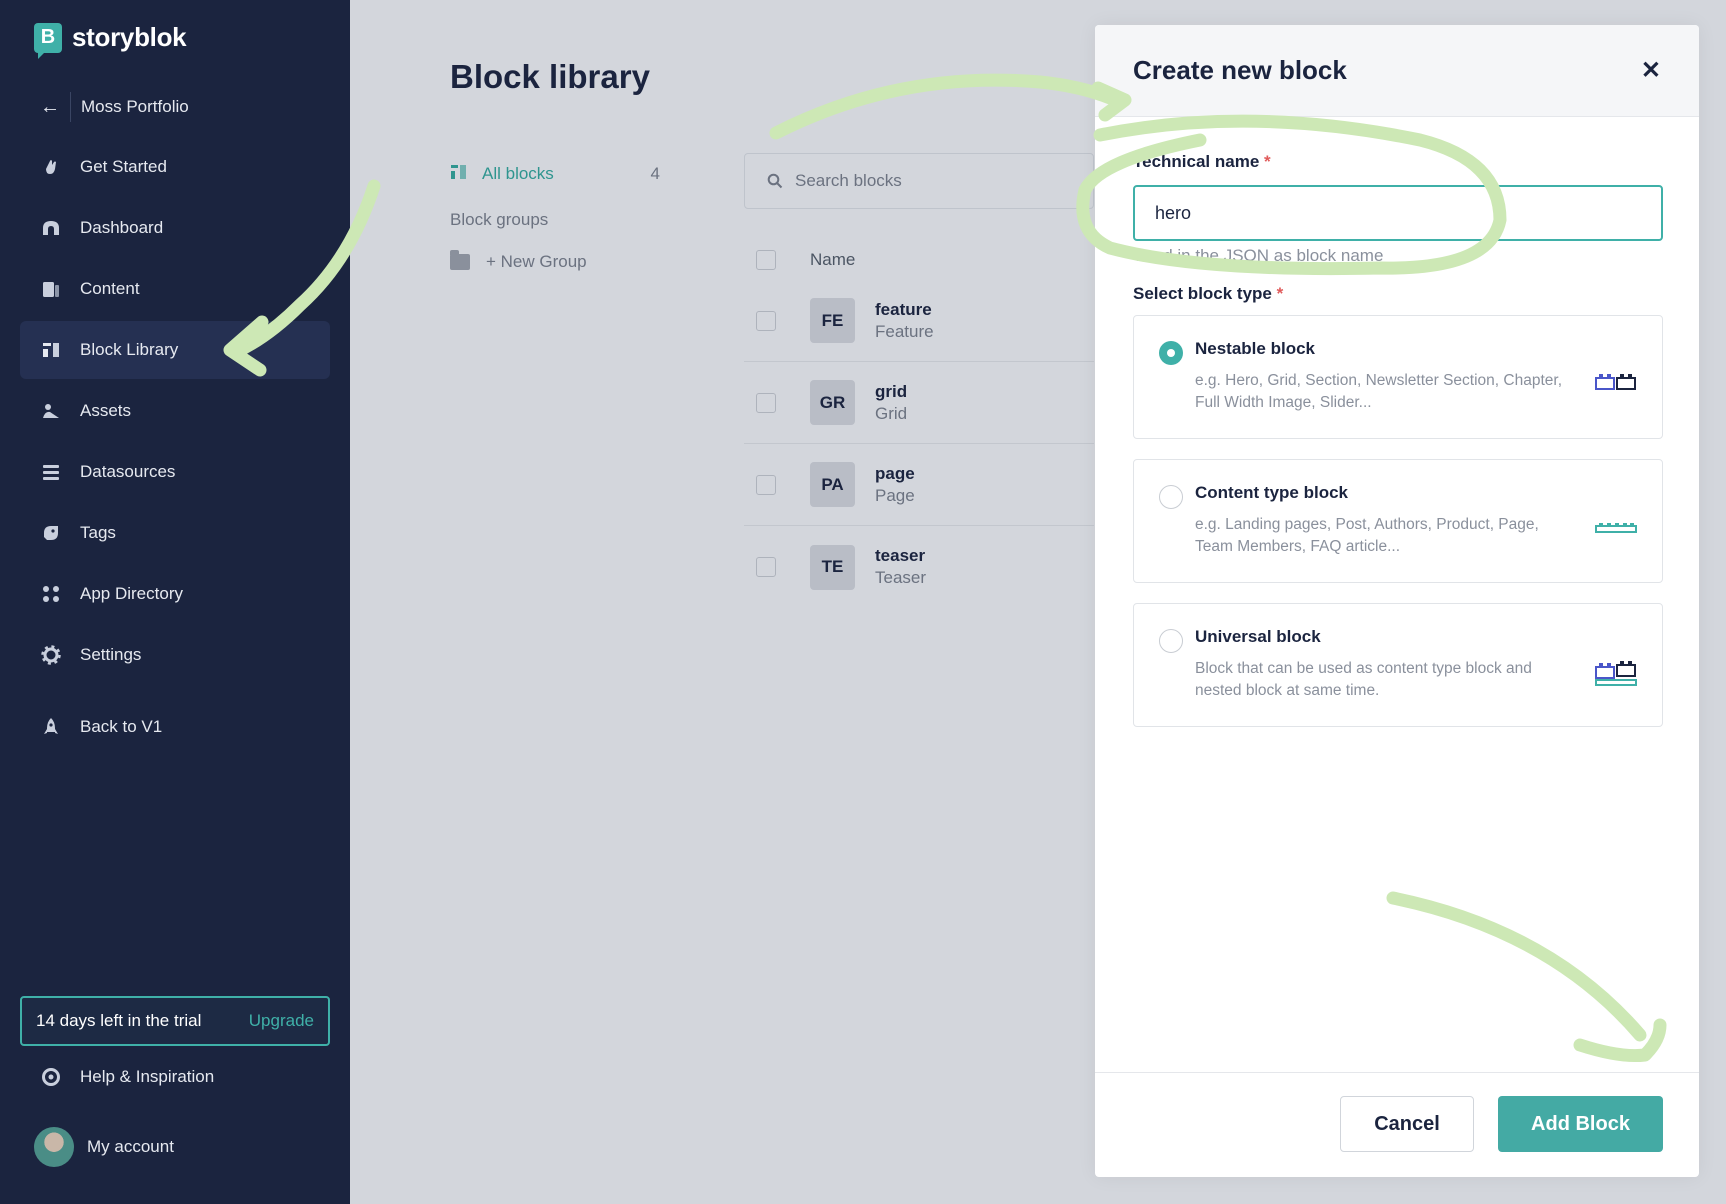 The image size is (1726, 1204). What do you see at coordinates (53, 107) in the screenshot?
I see `back-arrow-icon: ←` at bounding box center [53, 107].